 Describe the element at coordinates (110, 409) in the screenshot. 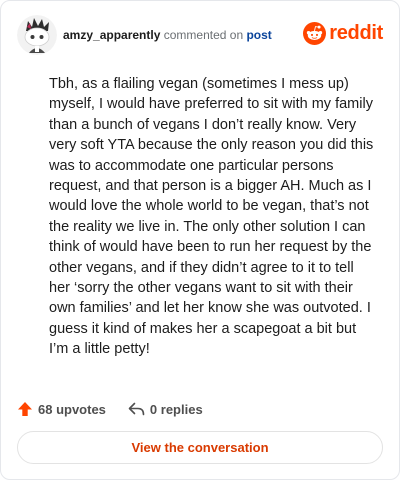

I see `comment-stats: 68 upvotes 0 replies` at that location.